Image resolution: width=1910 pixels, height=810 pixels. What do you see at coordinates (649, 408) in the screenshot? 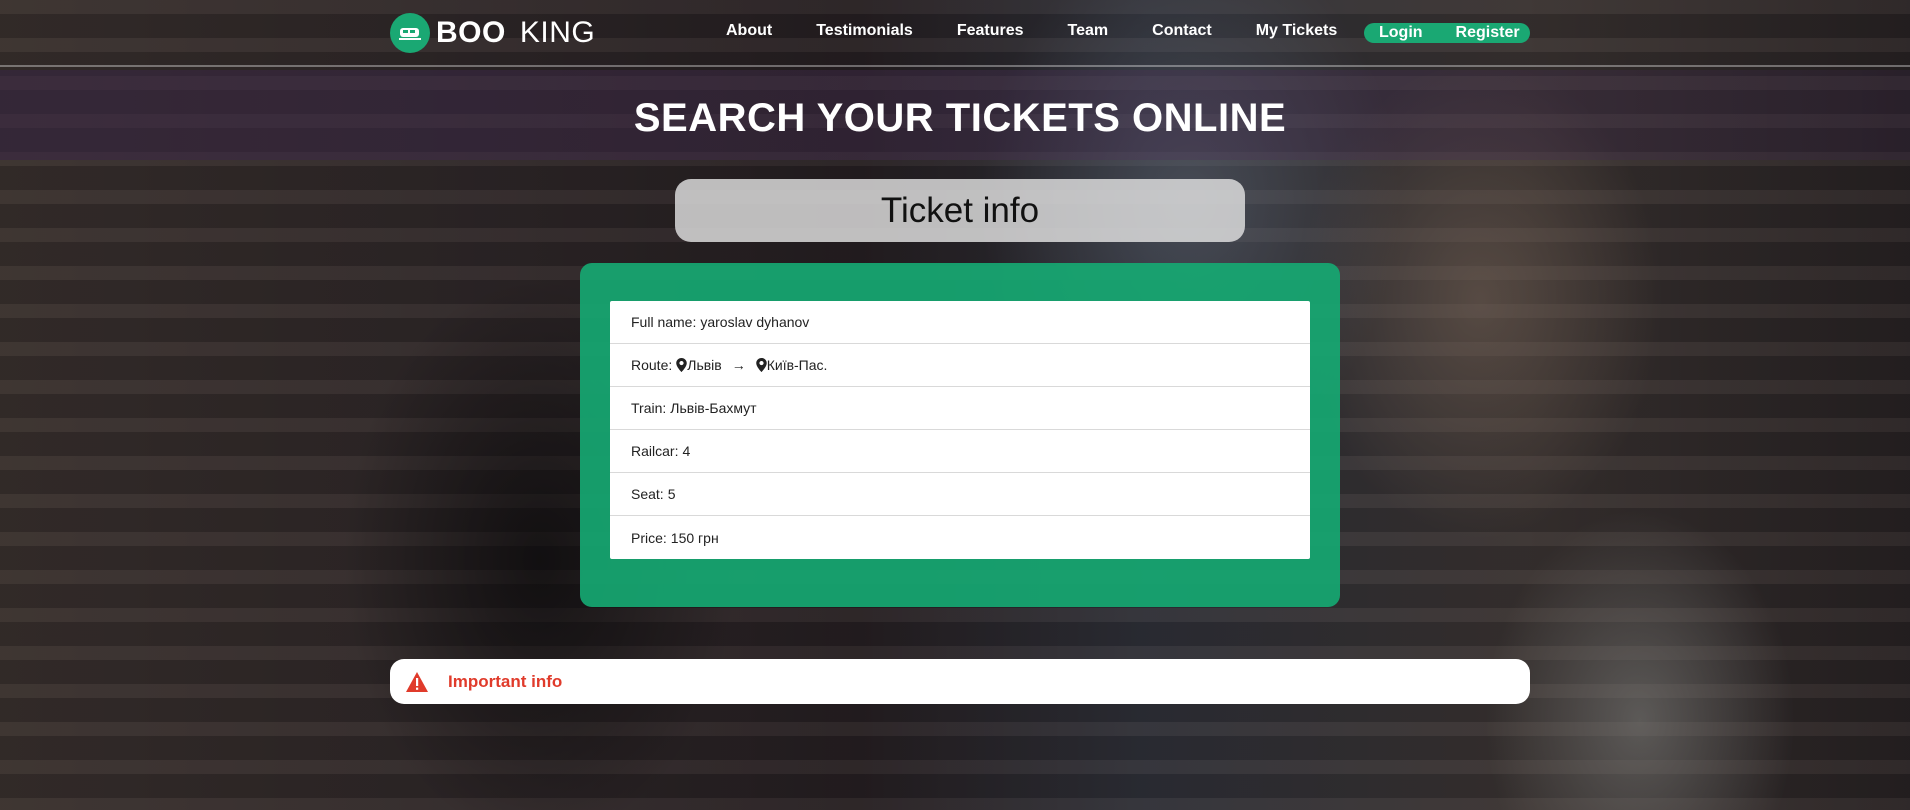
I see `train-label: Train:` at bounding box center [649, 408].